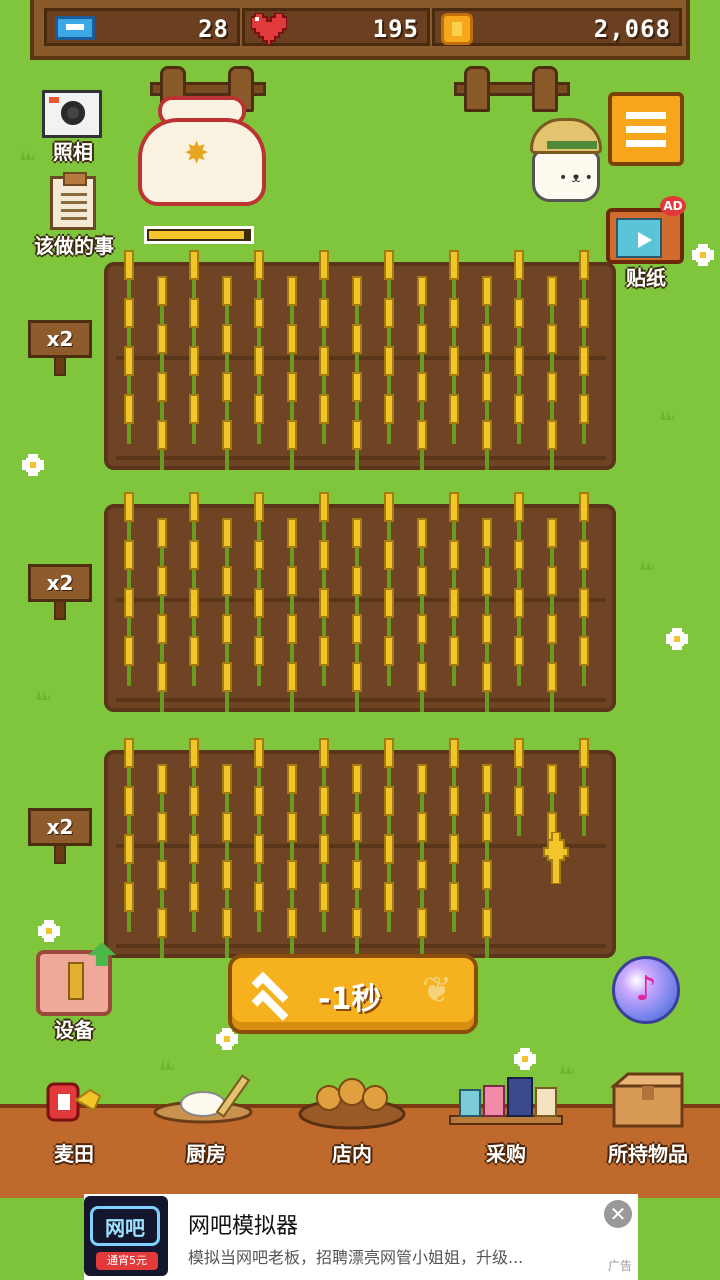  What do you see at coordinates (196, 235) in the screenshot?
I see `sack-progress-fill` at bounding box center [196, 235].